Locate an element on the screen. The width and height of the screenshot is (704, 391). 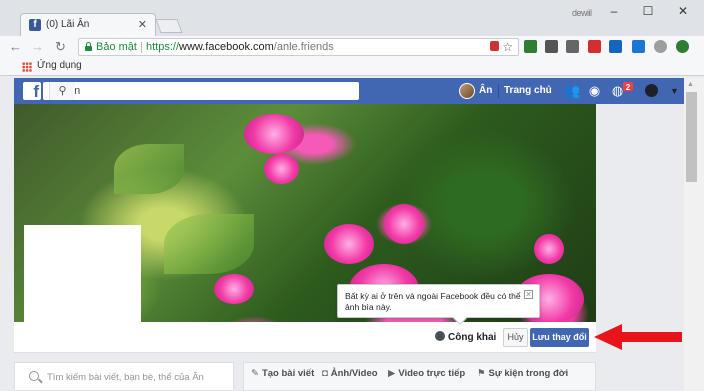
tab-title: (0) Lãi Ân is located at coordinates (68, 24).